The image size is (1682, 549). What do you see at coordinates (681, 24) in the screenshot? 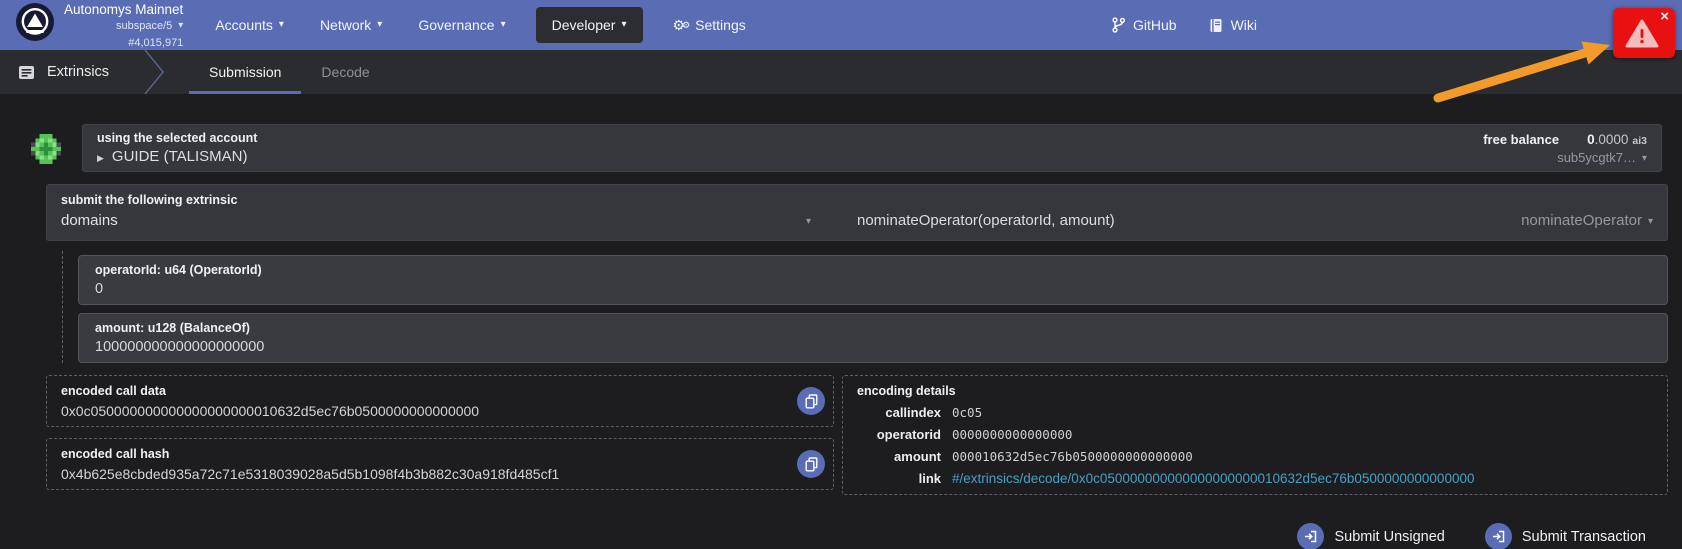
I see `gears-icon: ⚙⚙` at bounding box center [681, 24].